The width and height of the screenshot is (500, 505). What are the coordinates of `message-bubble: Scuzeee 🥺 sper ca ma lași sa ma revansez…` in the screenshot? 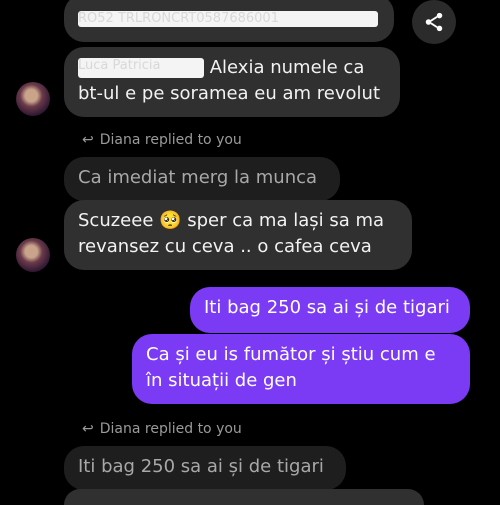 It's located at (238, 235).